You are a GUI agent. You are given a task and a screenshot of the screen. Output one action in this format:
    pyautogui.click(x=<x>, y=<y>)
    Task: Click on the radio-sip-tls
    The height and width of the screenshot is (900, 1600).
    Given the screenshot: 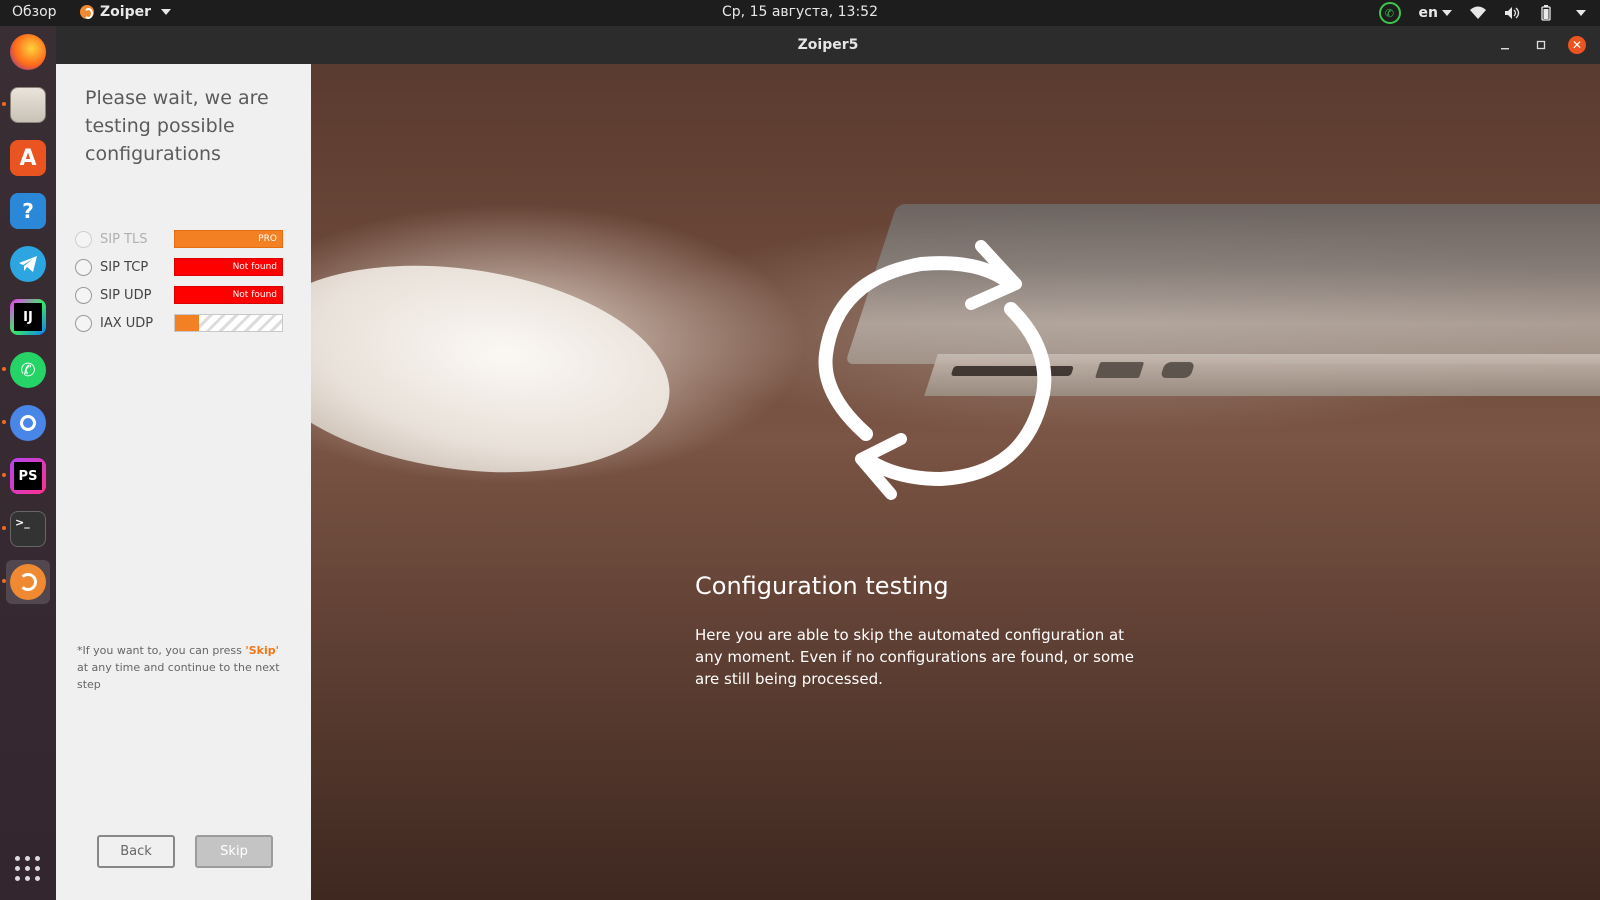 What is the action you would take?
    pyautogui.click(x=83, y=239)
    